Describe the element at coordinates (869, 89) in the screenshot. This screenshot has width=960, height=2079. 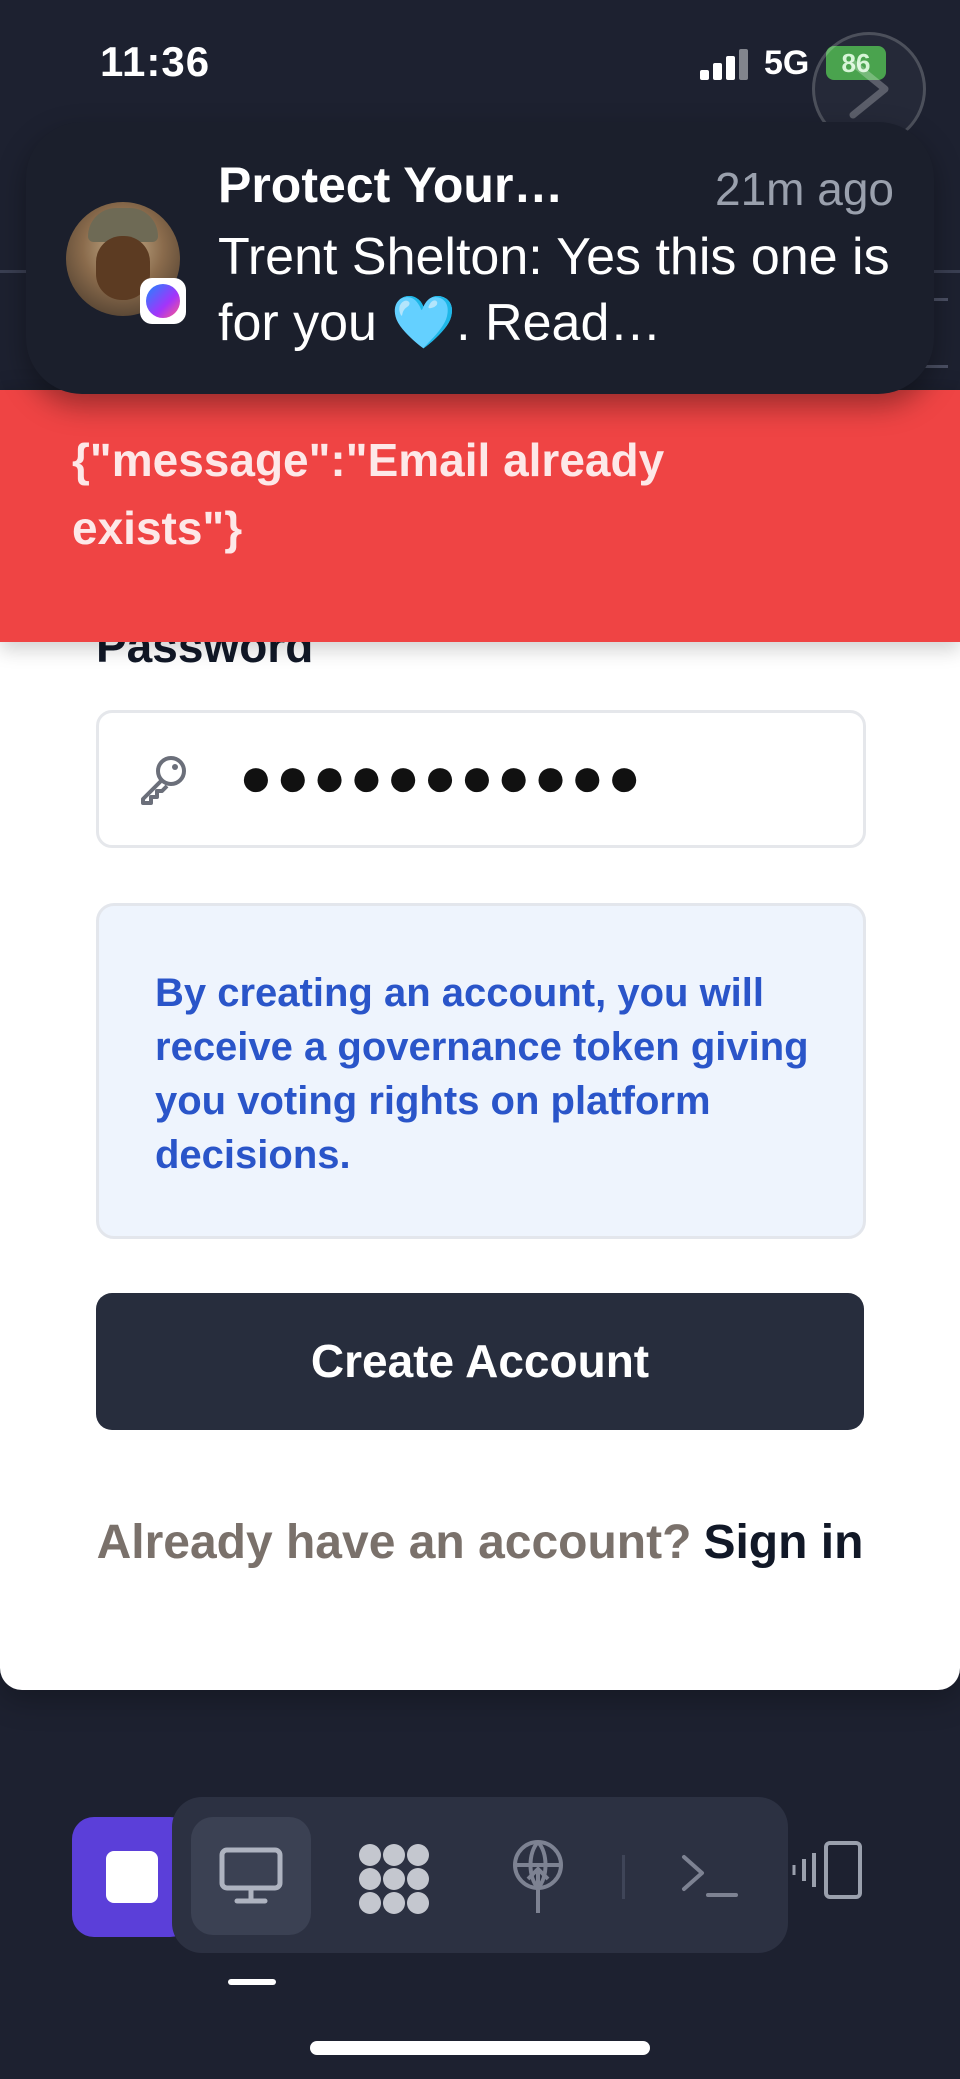
I see `chevron-right-icon` at that location.